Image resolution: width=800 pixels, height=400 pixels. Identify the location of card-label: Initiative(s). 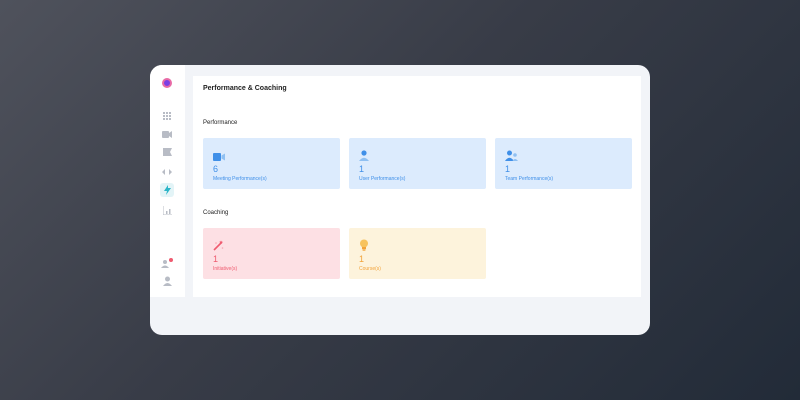
(225, 269).